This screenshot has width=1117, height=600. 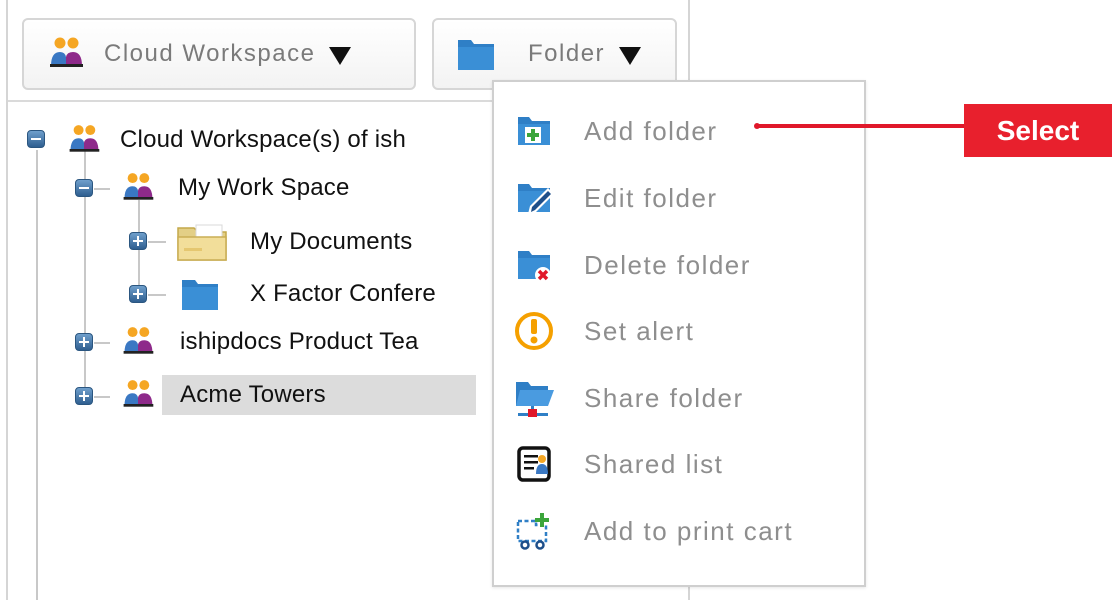 What do you see at coordinates (331, 241) in the screenshot?
I see `tree-node-label: My Documents` at bounding box center [331, 241].